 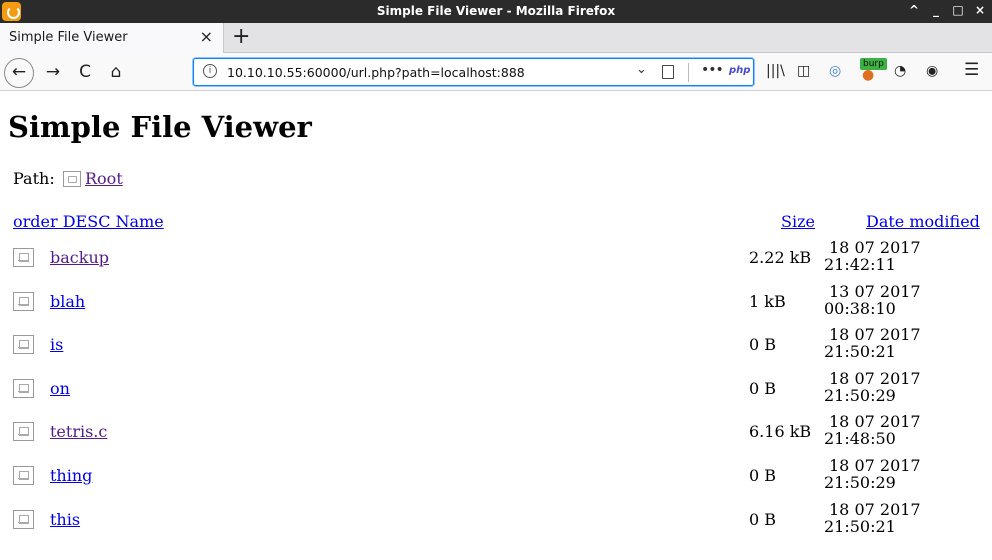 I want to click on sidebar-icon: ◫, so click(x=803, y=72).